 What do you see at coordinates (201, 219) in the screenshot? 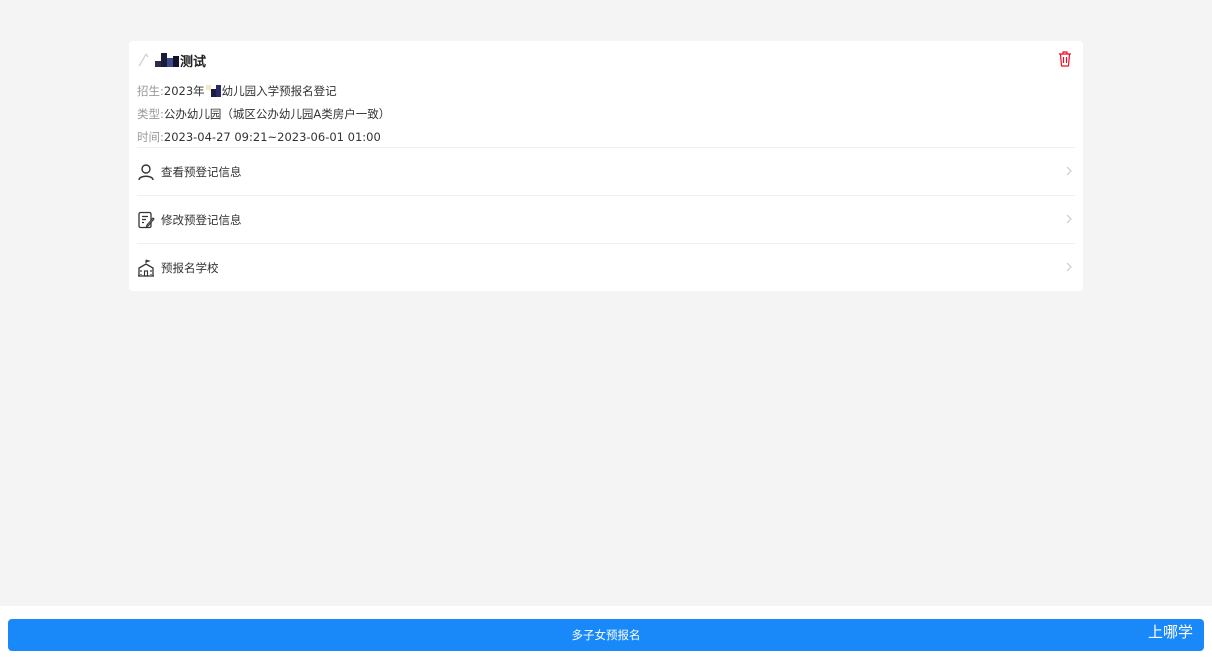
I see `edit-registration-label: 修改预登记信息` at bounding box center [201, 219].